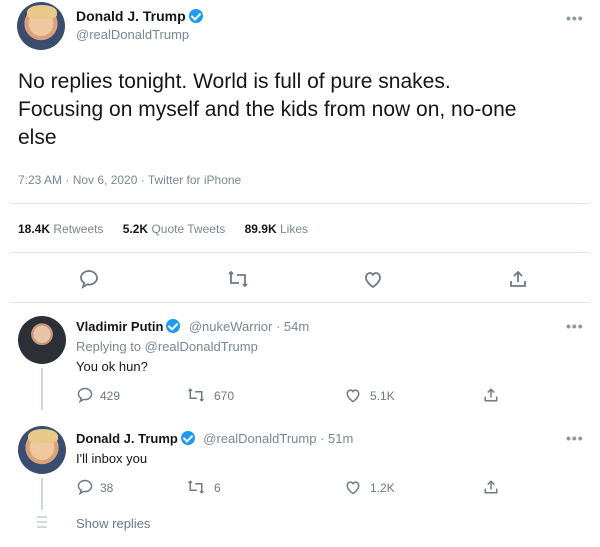 The image size is (600, 547). I want to click on retweets-label: Retweets, so click(78, 229).